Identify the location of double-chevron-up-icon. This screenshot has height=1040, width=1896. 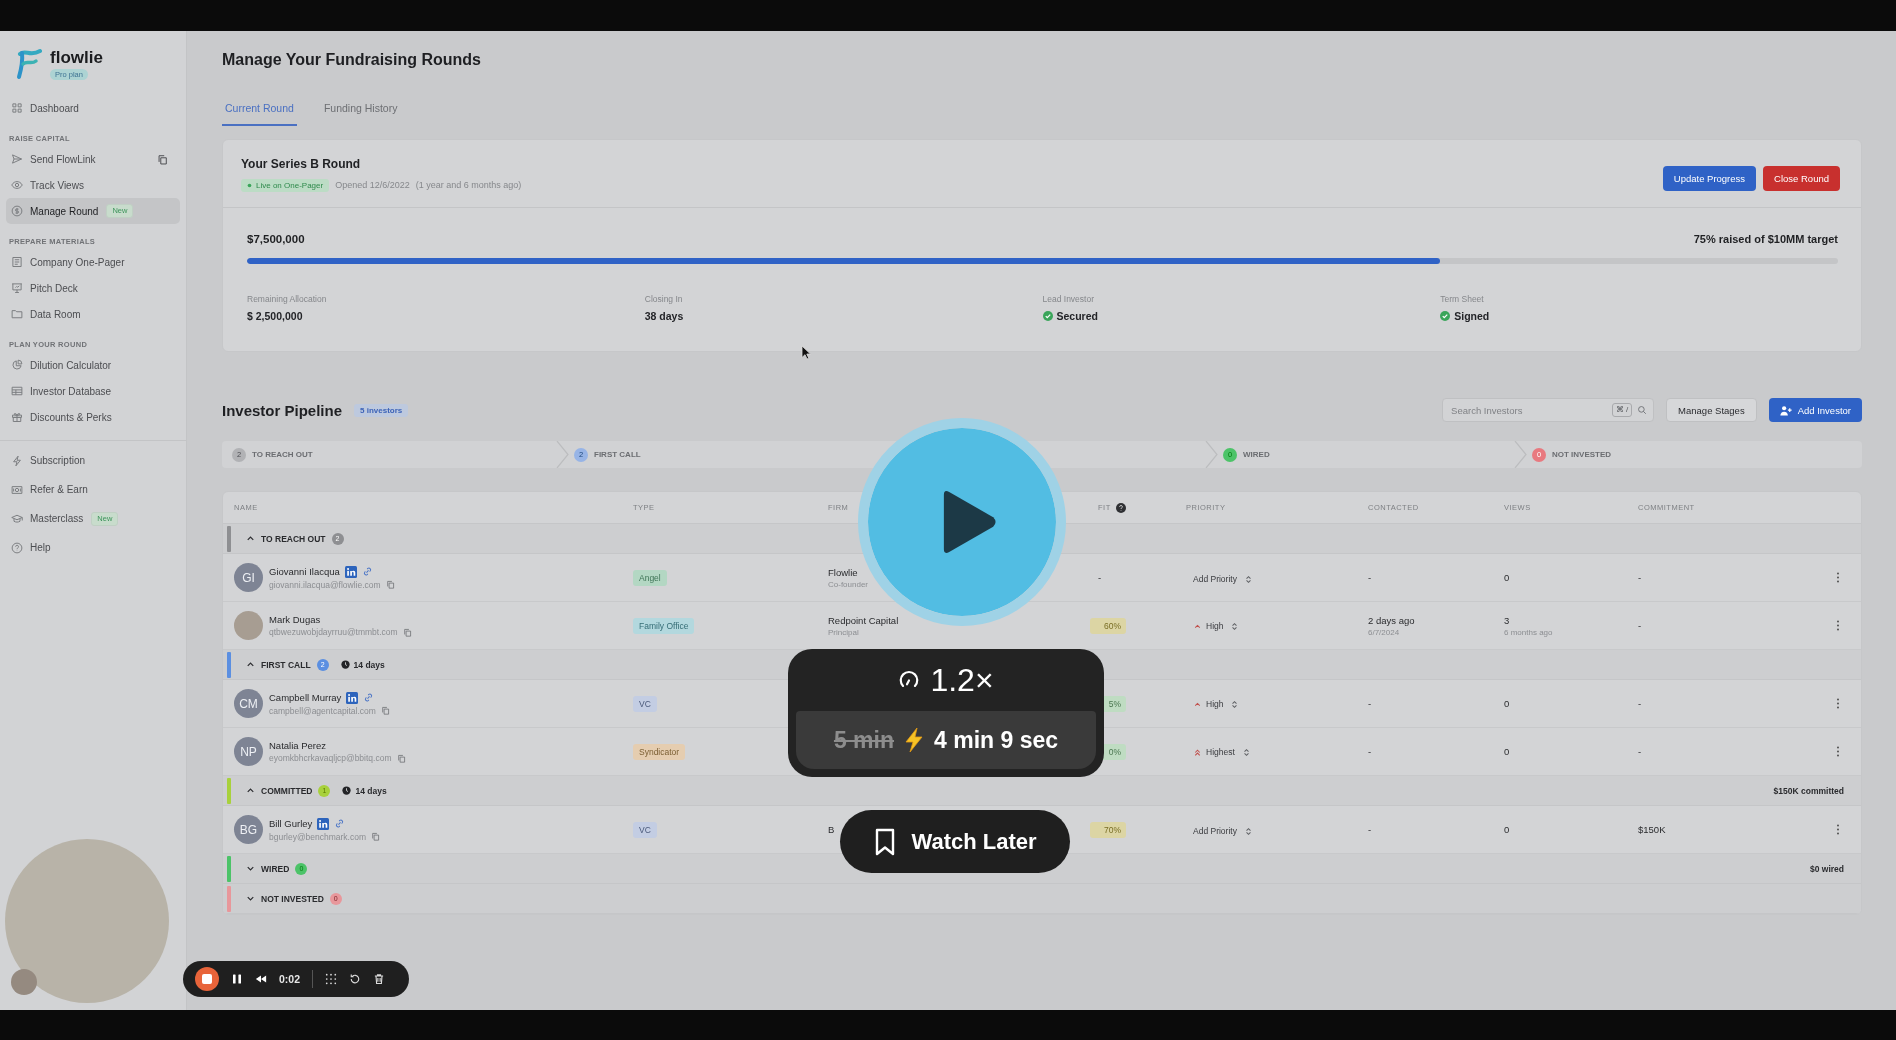
(1197, 752).